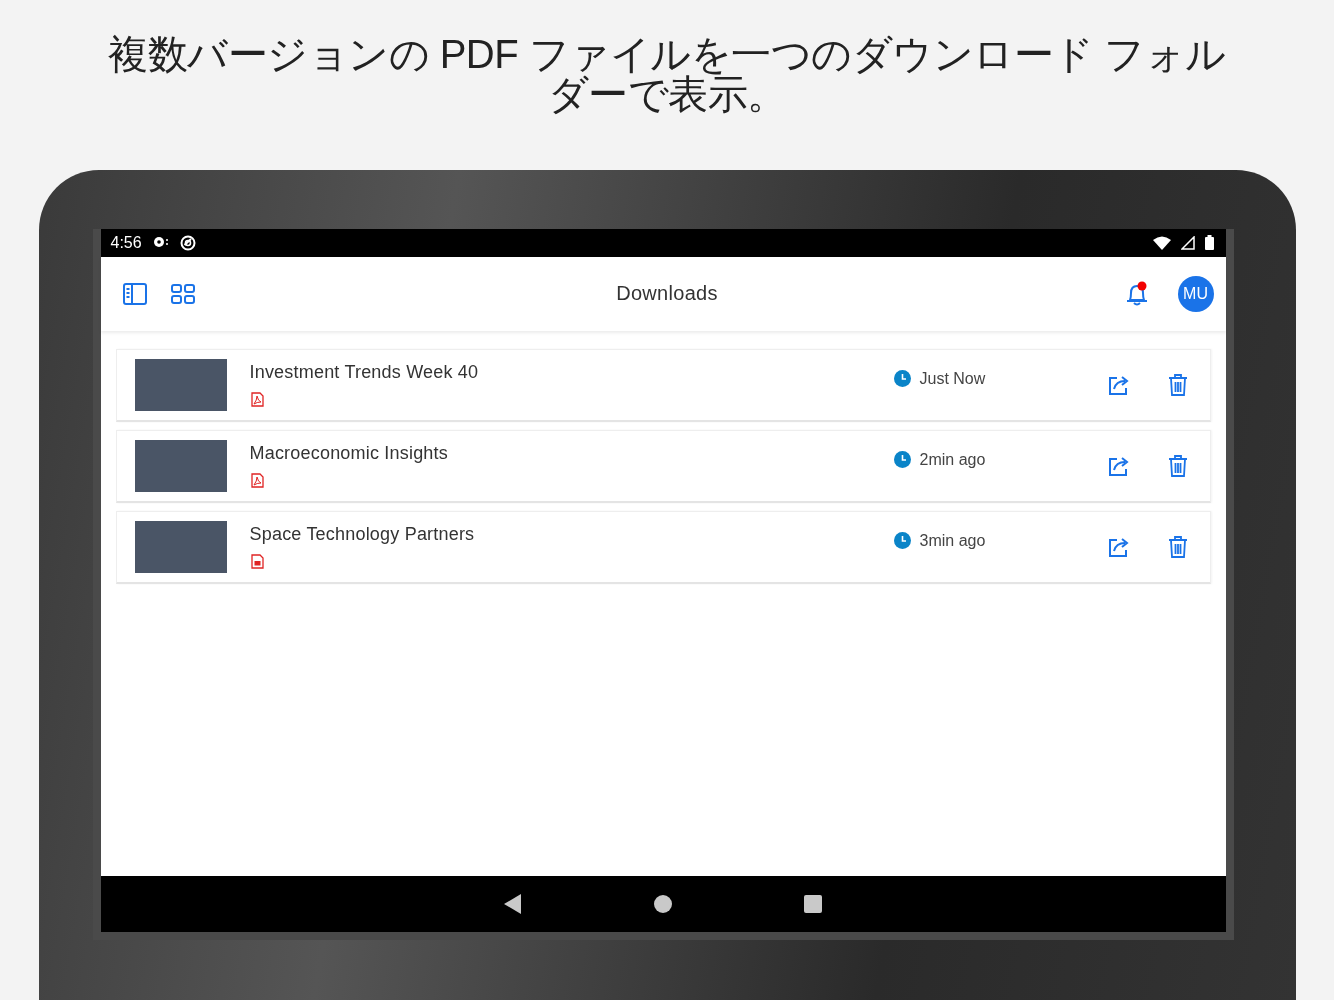 The height and width of the screenshot is (1000, 1334). Describe the element at coordinates (1161, 242) in the screenshot. I see `wifi-icon` at that location.